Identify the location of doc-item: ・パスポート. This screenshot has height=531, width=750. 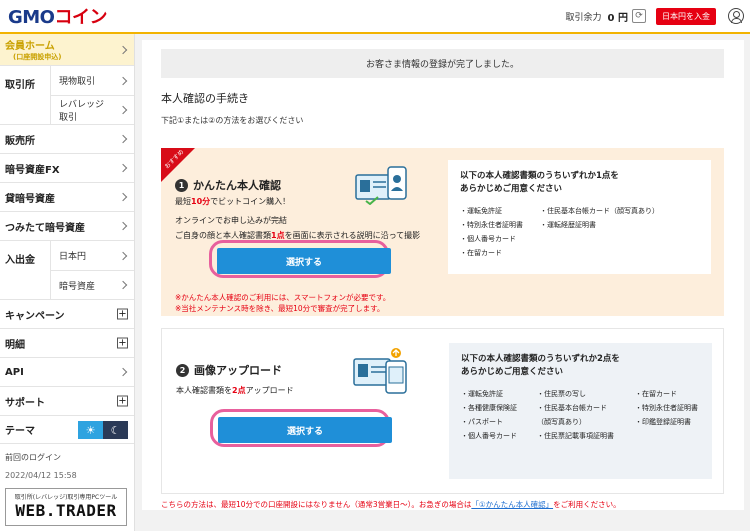
(482, 422).